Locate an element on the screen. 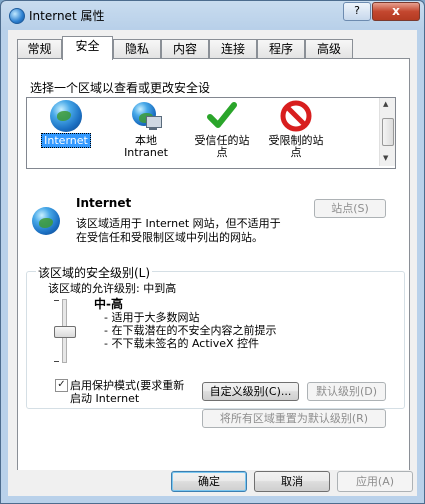 The image size is (425, 504). zone-local-intranet: 本地 Intranet is located at coordinates (146, 129).